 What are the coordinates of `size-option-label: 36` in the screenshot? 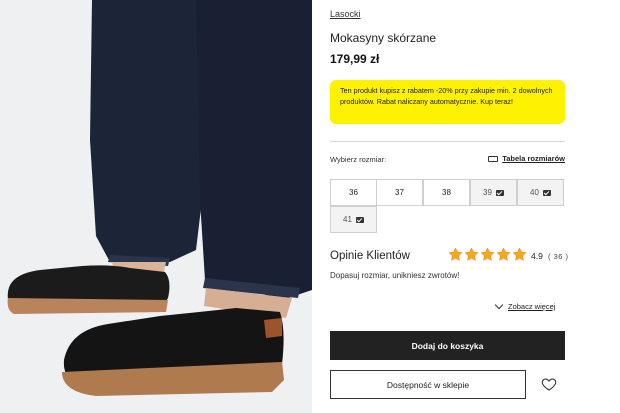 It's located at (353, 192).